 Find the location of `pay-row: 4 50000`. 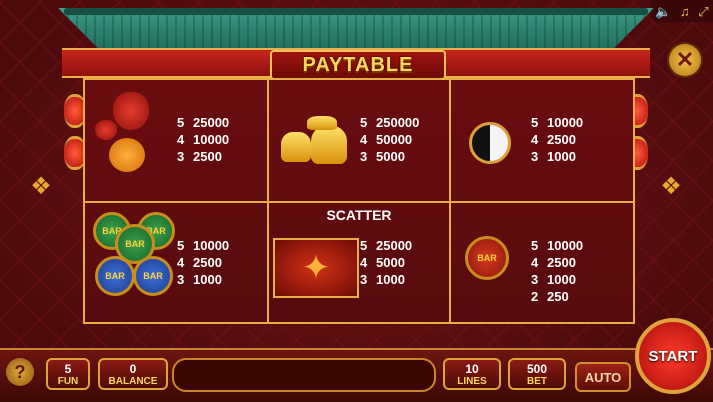

pay-row: 4 50000 is located at coordinates (386, 139).